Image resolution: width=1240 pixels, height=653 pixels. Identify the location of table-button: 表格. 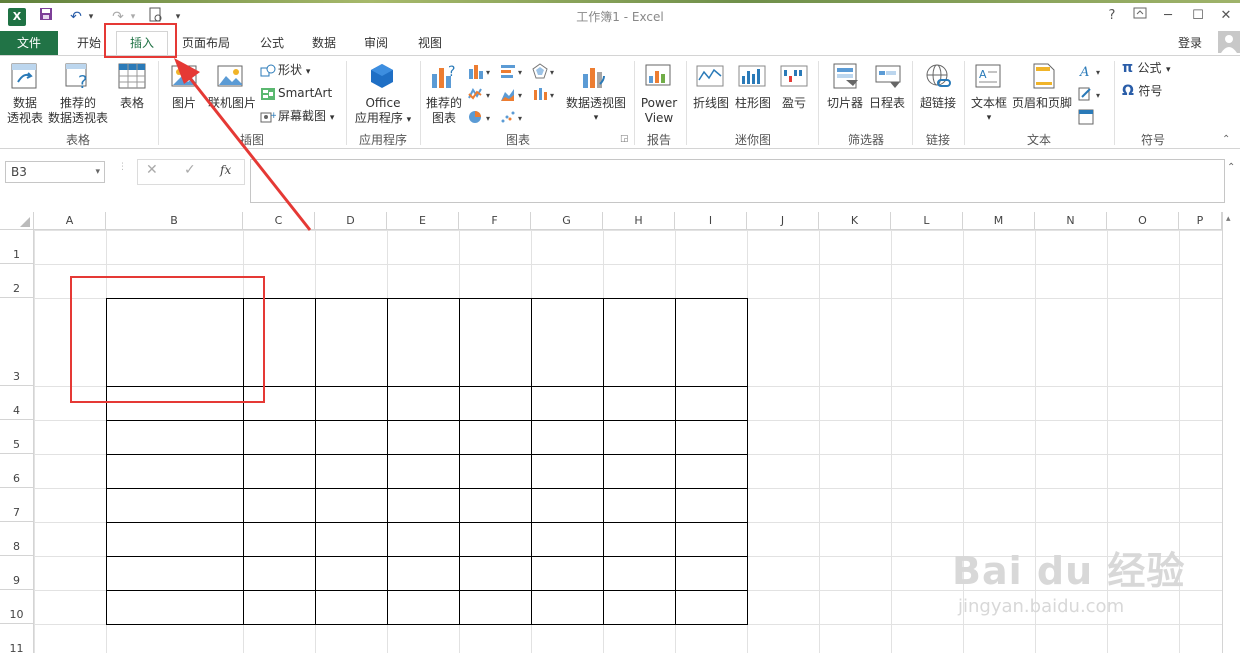
(132, 103).